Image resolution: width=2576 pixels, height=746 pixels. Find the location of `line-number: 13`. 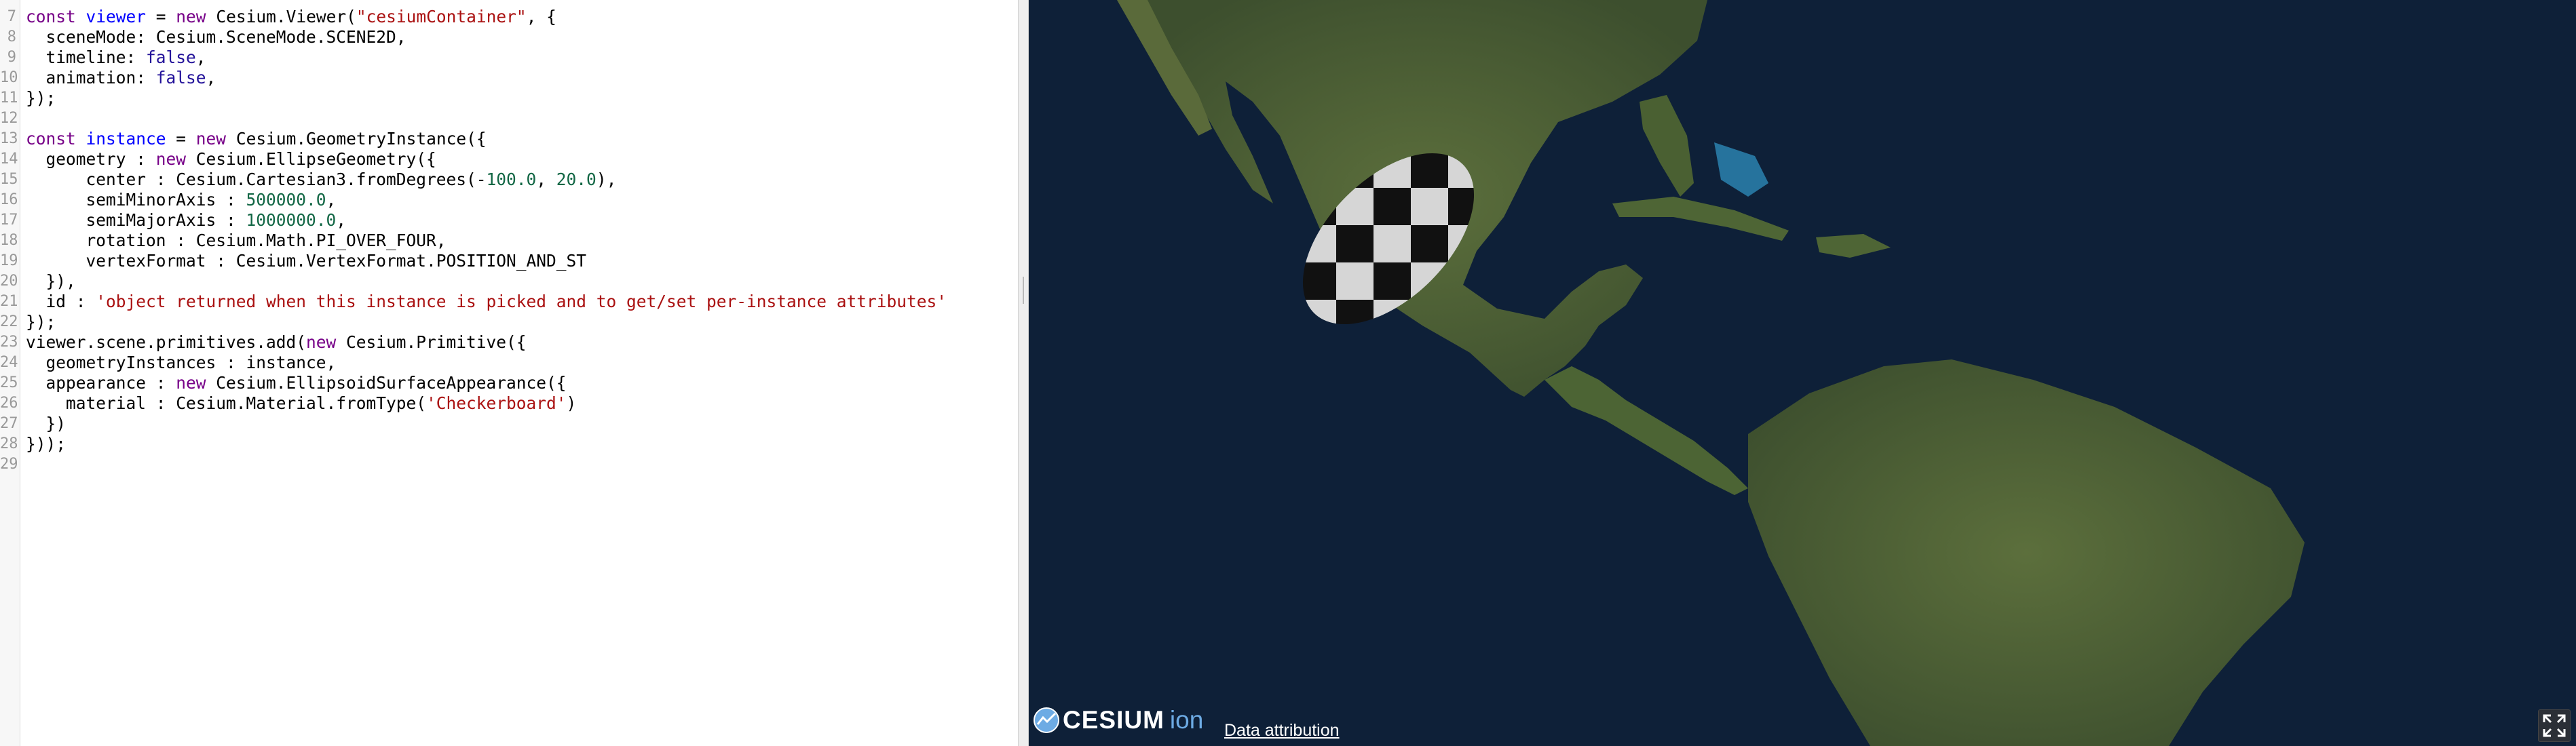

line-number: 13 is located at coordinates (9, 138).